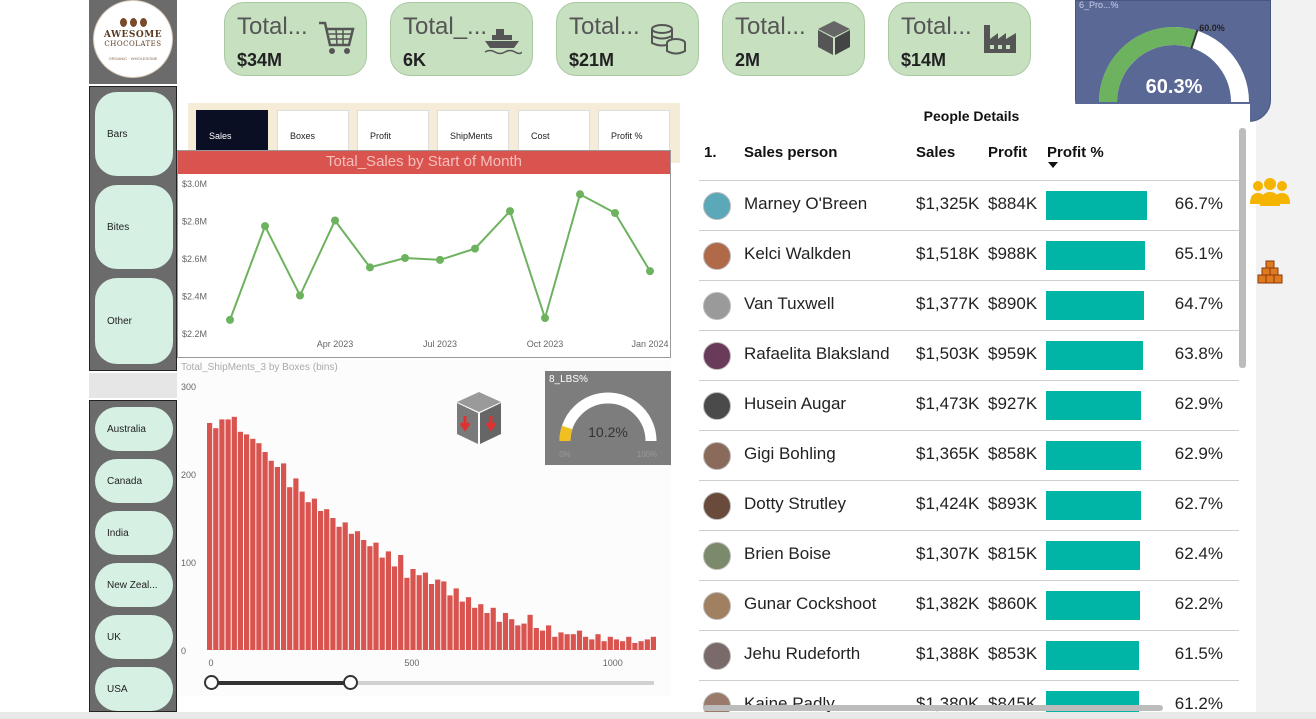 This screenshot has height=719, width=1316. I want to click on column-header-sales: Sales, so click(935, 152).